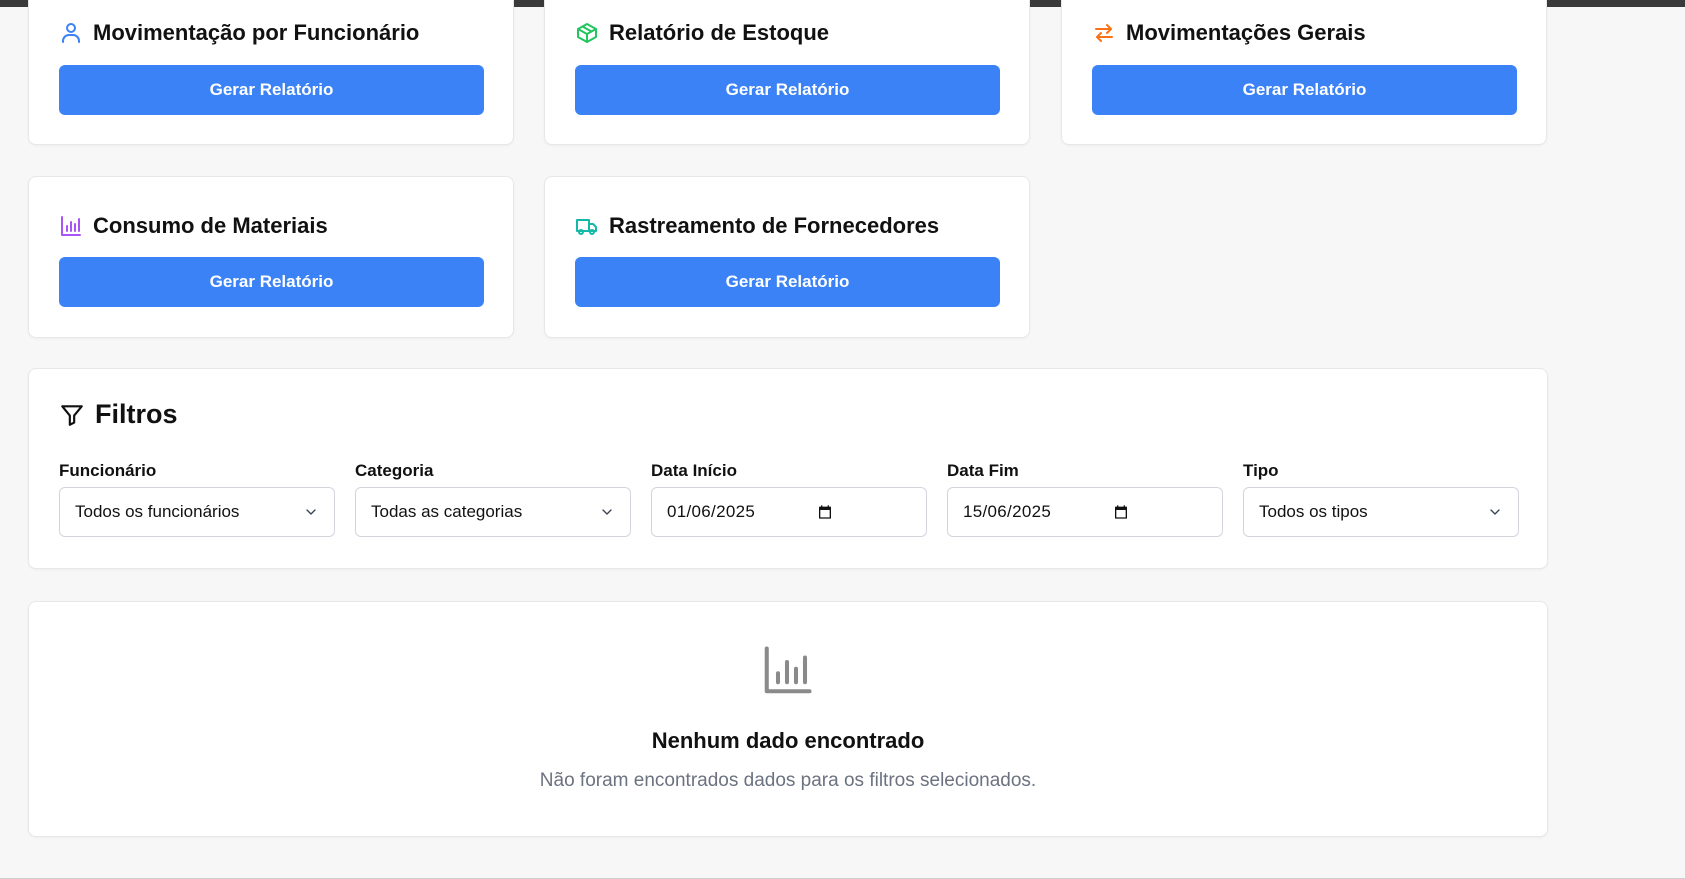 Image resolution: width=1685 pixels, height=879 pixels. What do you see at coordinates (1313, 511) in the screenshot?
I see `type-select-value: Todos os tipos` at bounding box center [1313, 511].